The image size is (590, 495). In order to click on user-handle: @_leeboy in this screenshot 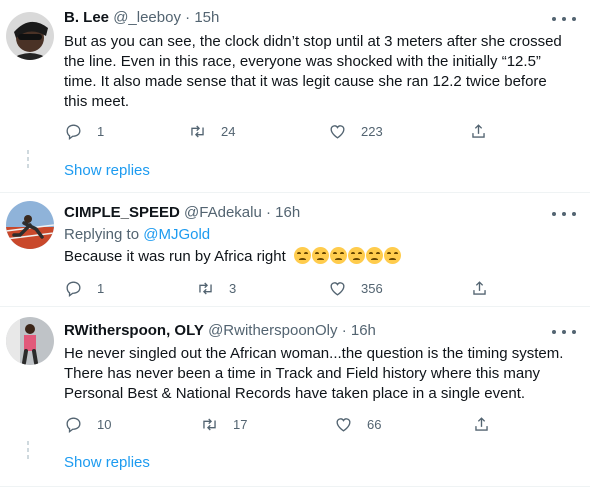, I will do `click(147, 17)`.